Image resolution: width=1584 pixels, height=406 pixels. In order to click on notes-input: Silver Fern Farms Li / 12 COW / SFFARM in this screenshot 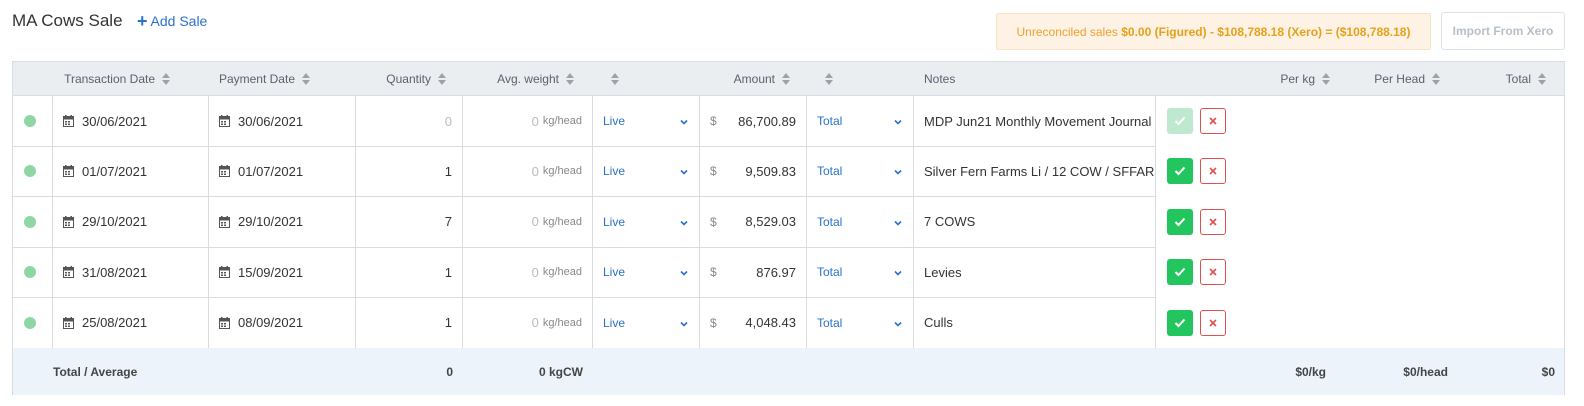, I will do `click(1035, 172)`.